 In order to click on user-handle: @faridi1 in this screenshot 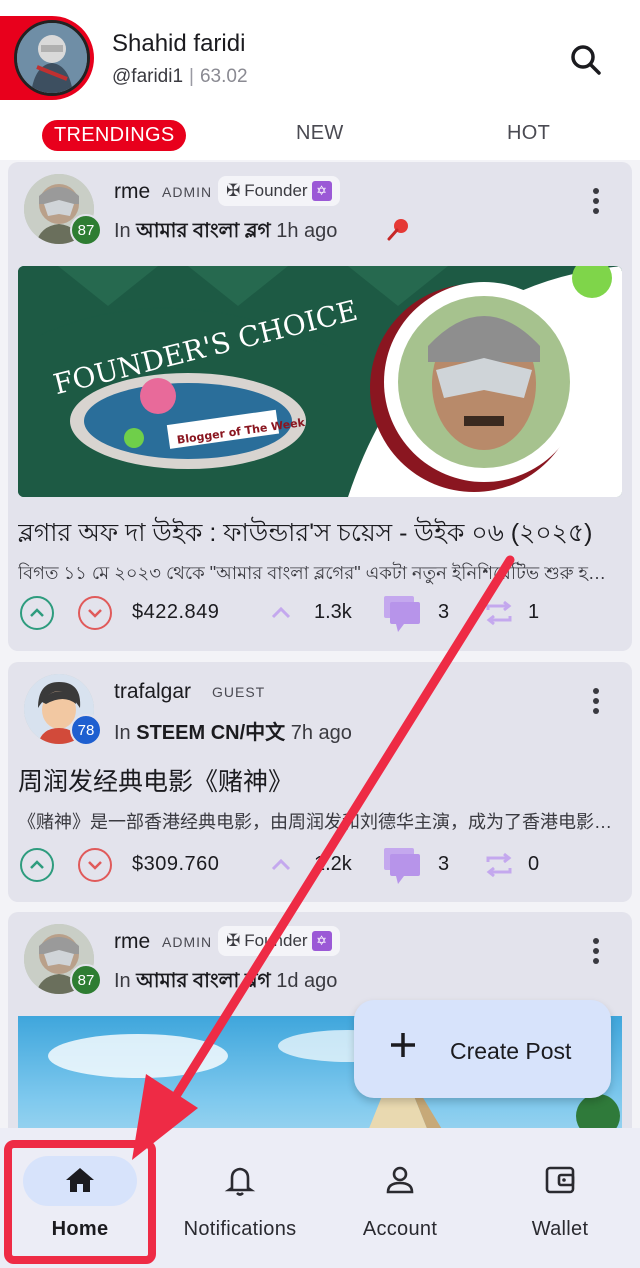, I will do `click(148, 76)`.